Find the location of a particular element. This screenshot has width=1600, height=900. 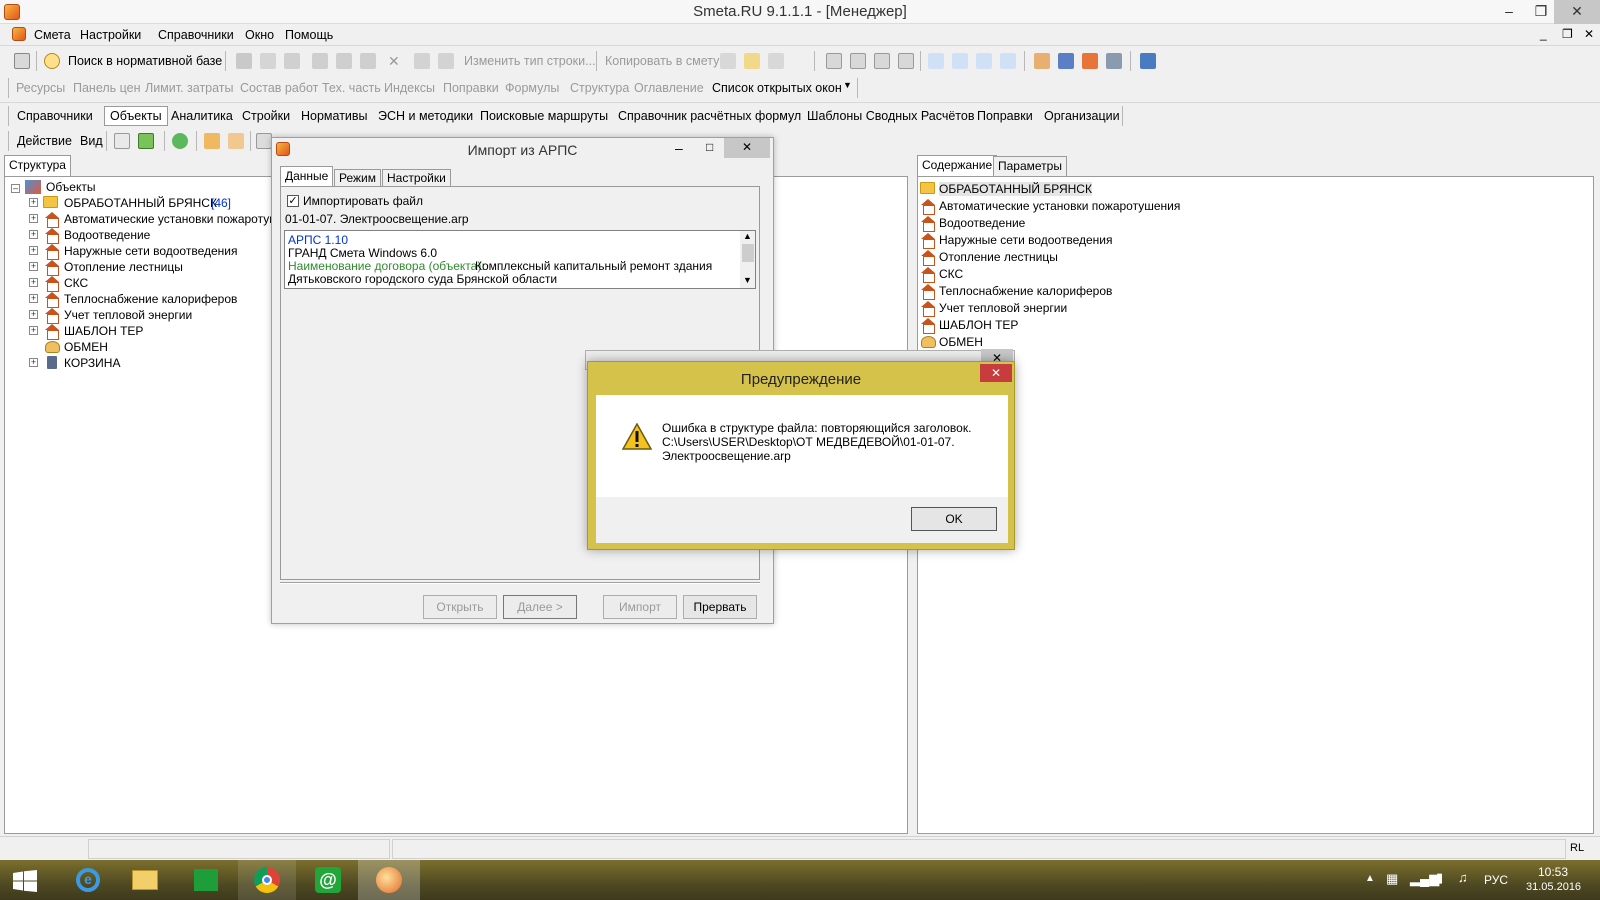

limit-costs-button: Лимит. затраты is located at coordinates (189, 88).